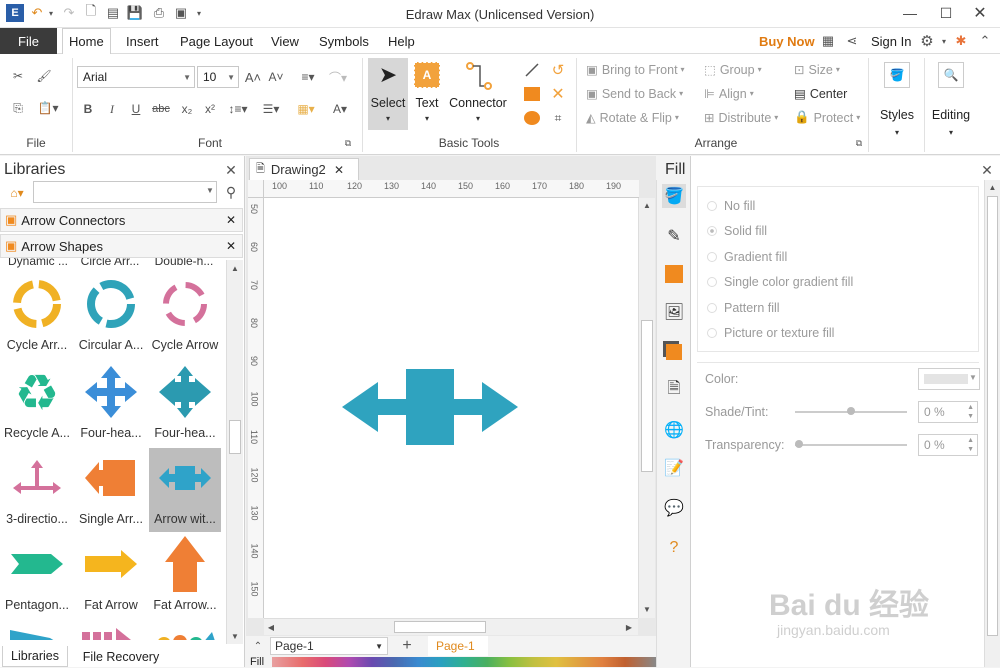 The image size is (1000, 668). Describe the element at coordinates (306, 109) in the screenshot. I see `text-highlight-icon: ▦▾` at that location.